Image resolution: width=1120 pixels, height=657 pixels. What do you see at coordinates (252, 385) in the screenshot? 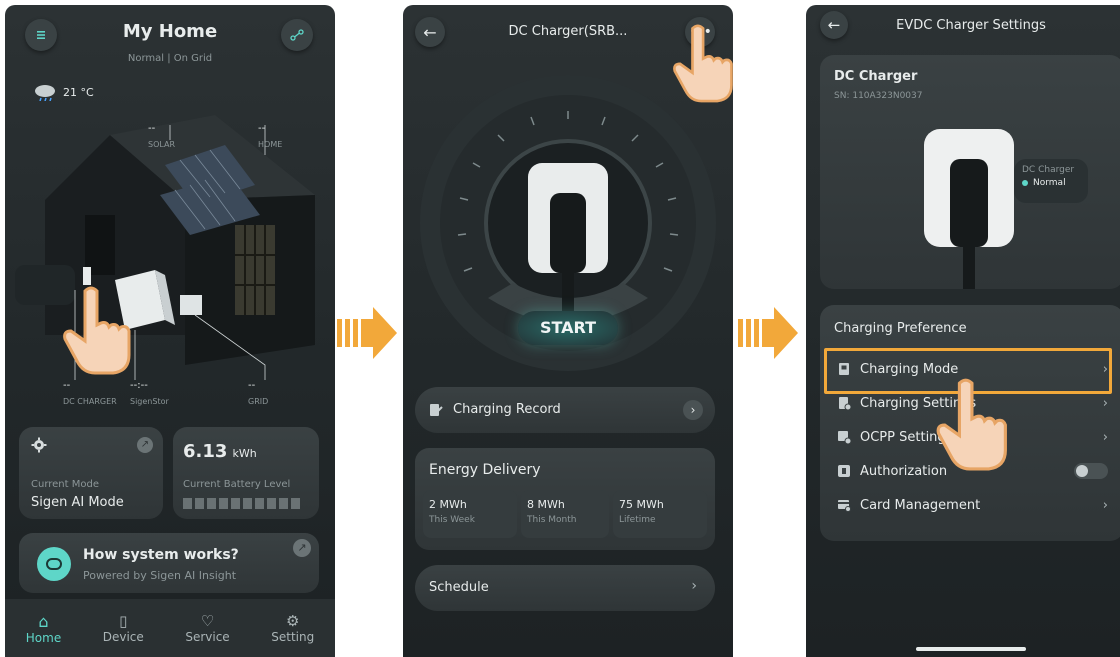
I see `grid-value: --` at bounding box center [252, 385].